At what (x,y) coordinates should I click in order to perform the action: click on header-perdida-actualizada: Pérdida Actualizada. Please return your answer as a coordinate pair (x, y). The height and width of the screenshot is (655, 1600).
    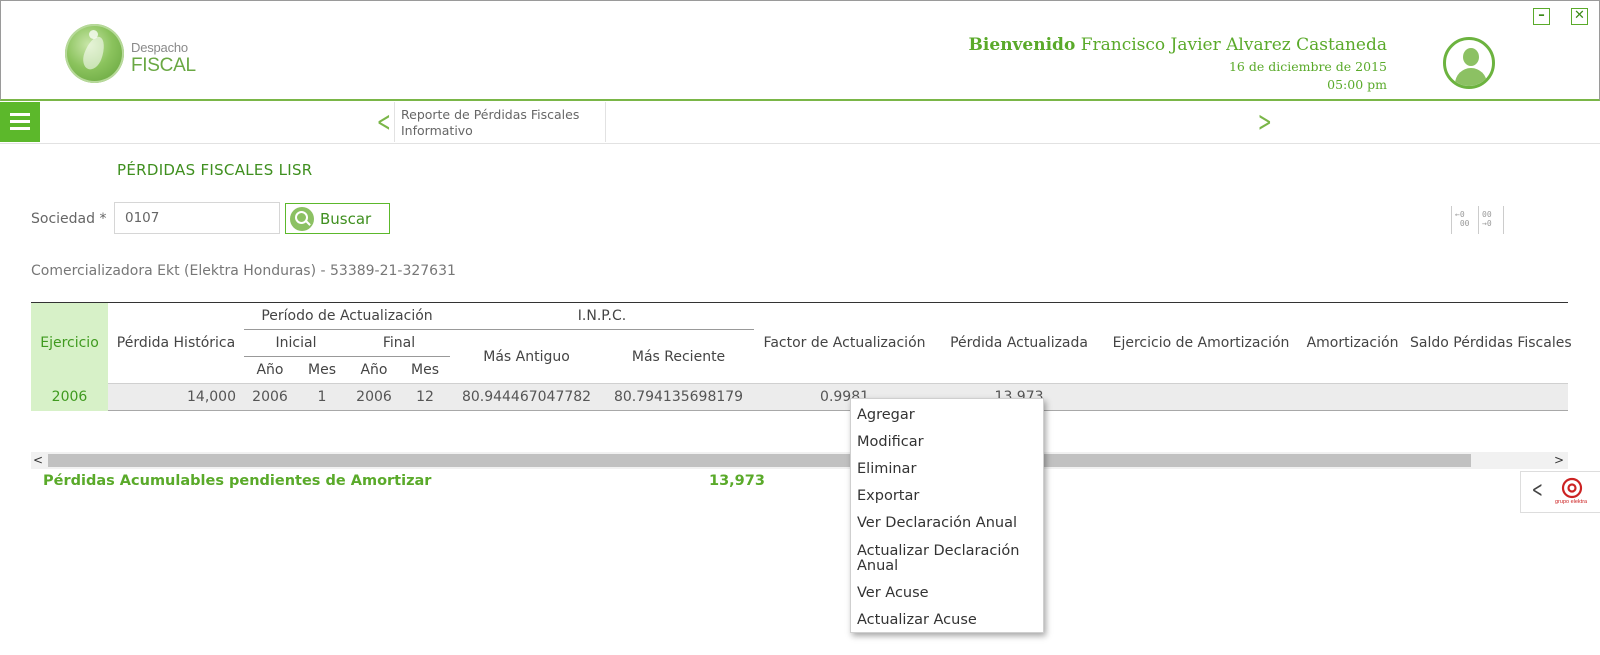
    Looking at the image, I should click on (1019, 343).